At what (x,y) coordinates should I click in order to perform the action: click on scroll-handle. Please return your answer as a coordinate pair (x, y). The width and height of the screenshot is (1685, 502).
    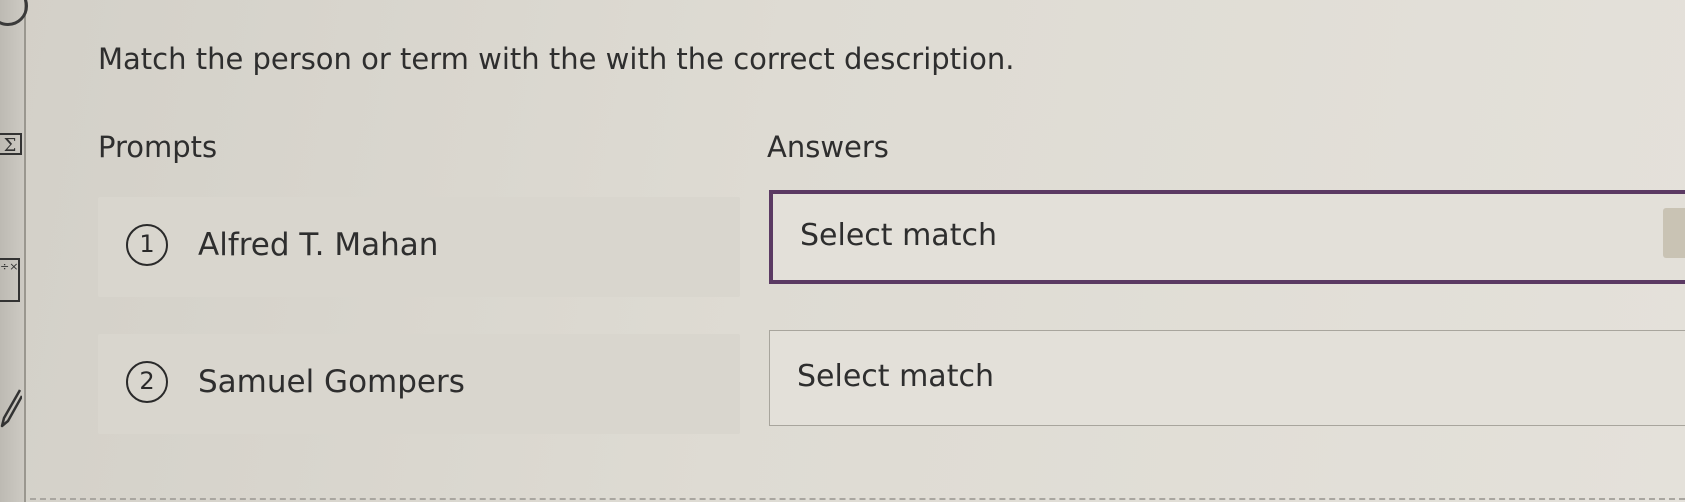
    Looking at the image, I should click on (1674, 233).